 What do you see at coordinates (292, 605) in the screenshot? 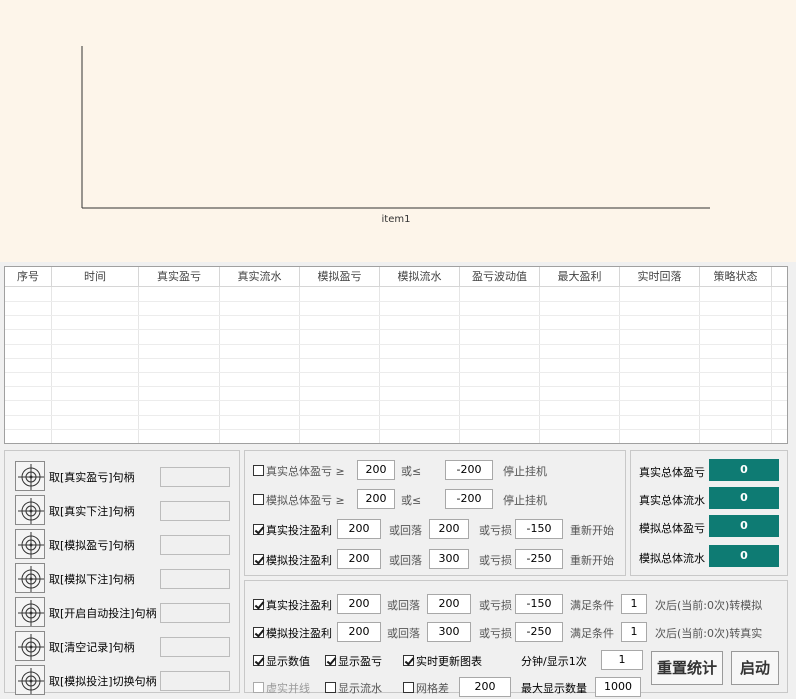
I see `real-to-sim-check: 真实投注盈利` at bounding box center [292, 605].